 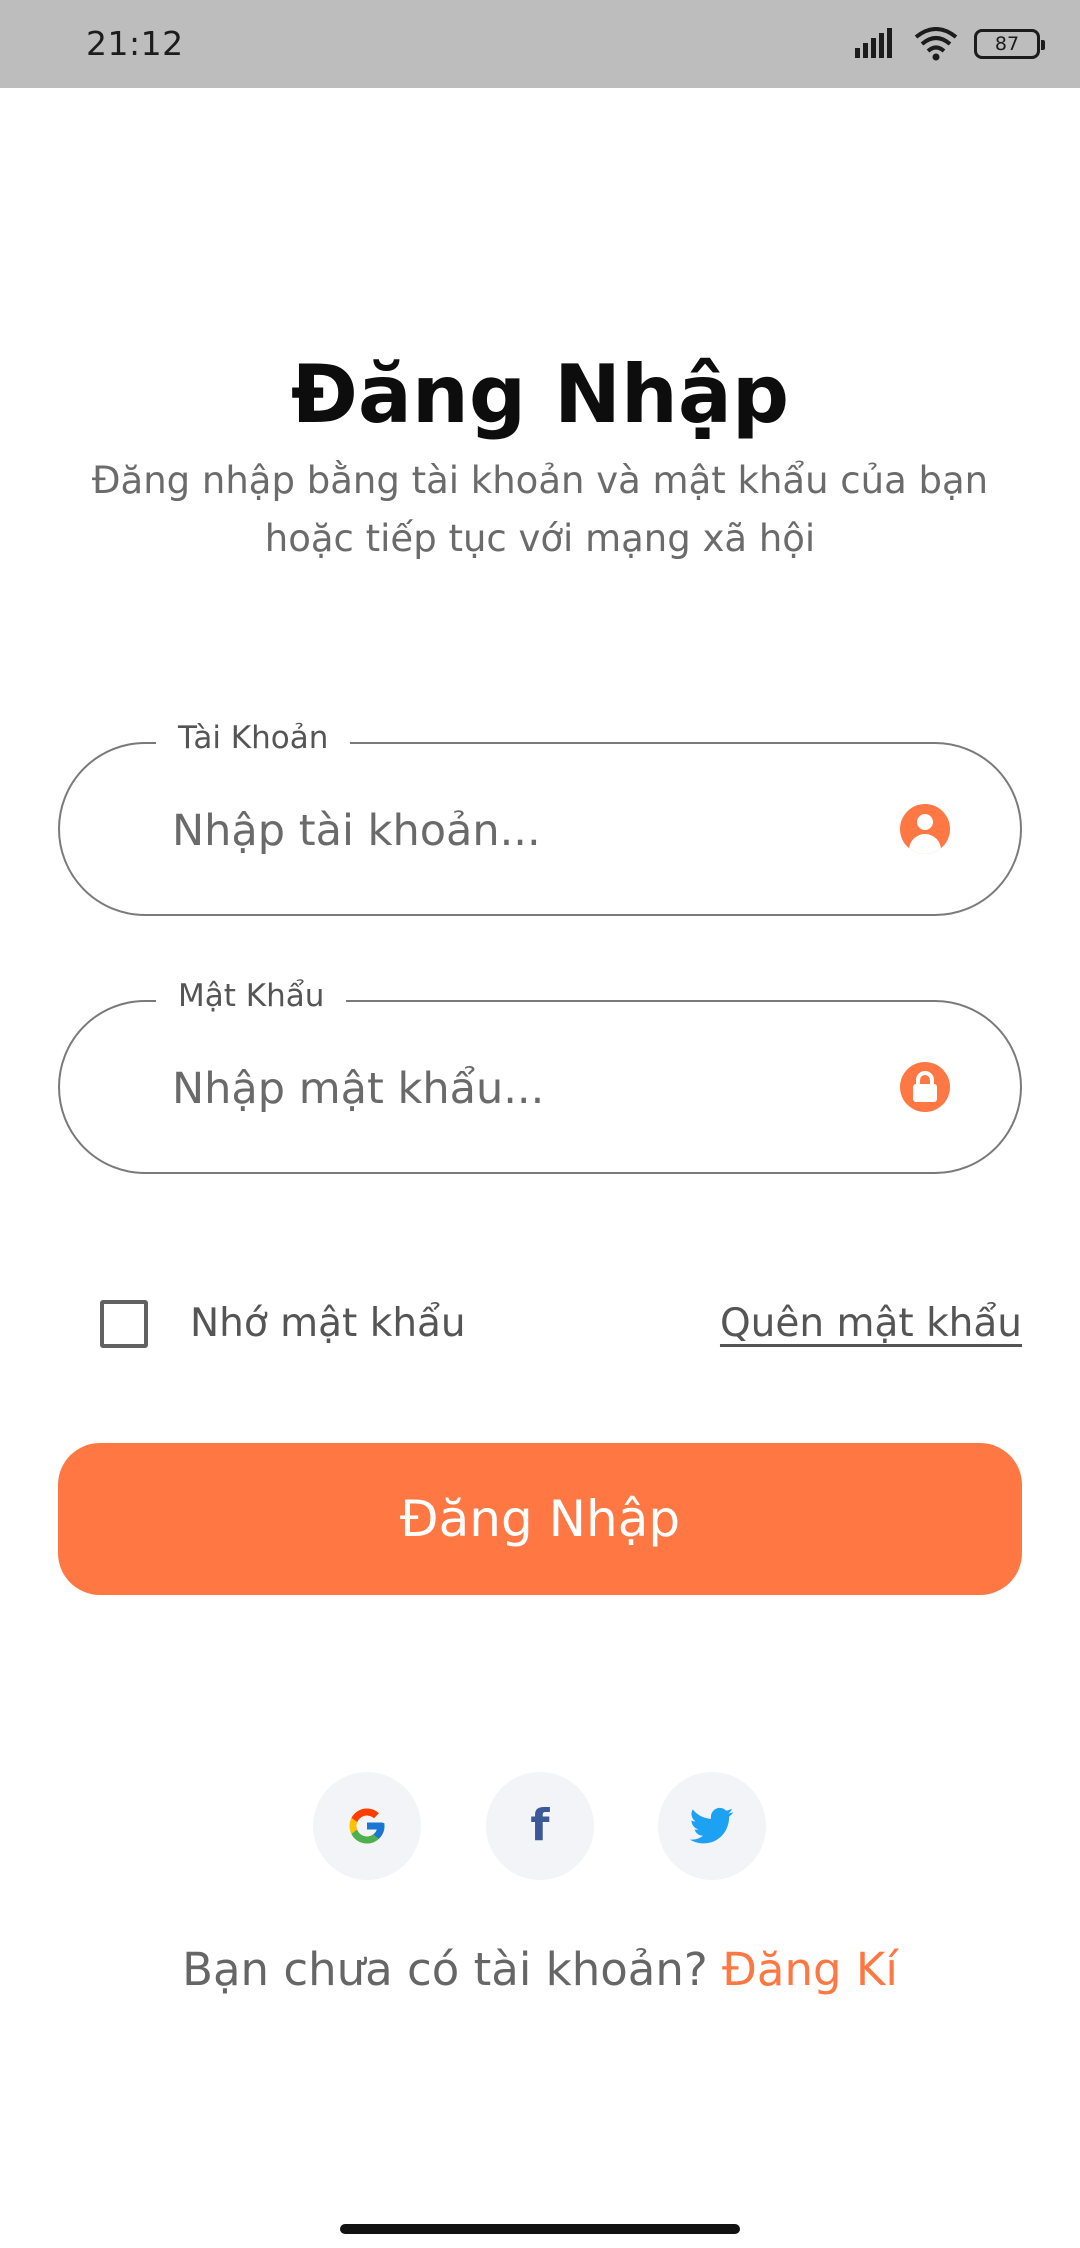 I want to click on account-input, so click(x=522, y=831).